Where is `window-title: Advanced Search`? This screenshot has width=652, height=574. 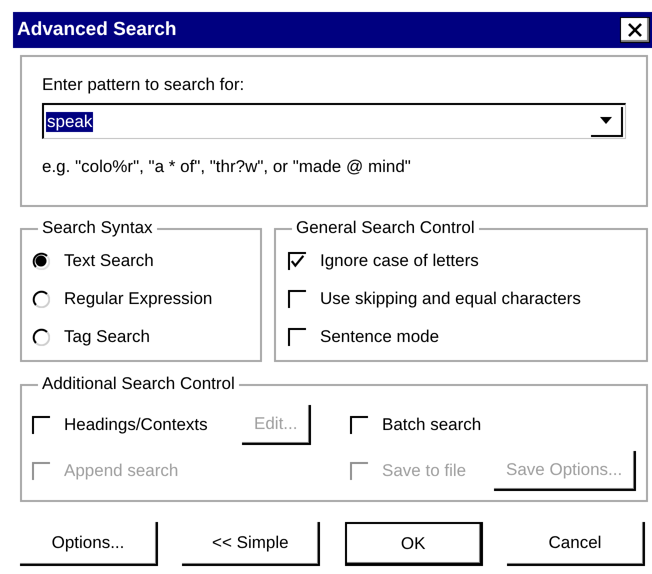
window-title: Advanced Search is located at coordinates (96, 30).